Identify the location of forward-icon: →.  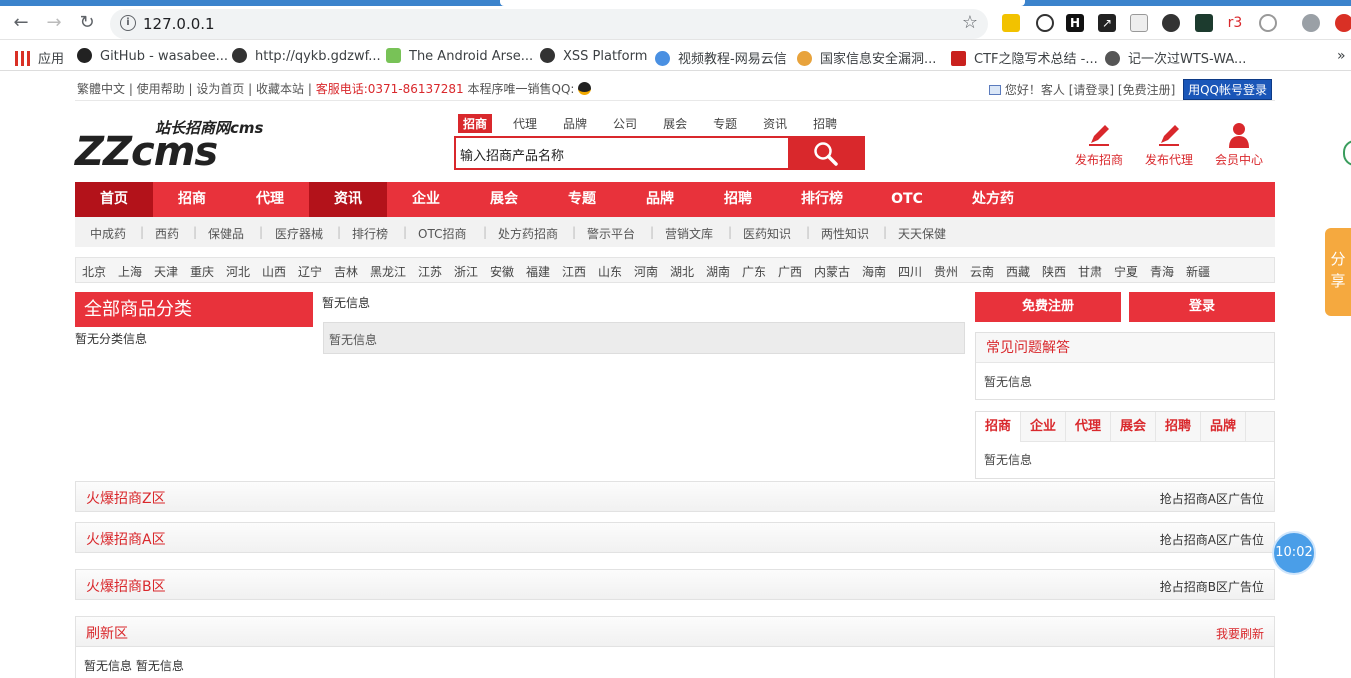
(54, 23).